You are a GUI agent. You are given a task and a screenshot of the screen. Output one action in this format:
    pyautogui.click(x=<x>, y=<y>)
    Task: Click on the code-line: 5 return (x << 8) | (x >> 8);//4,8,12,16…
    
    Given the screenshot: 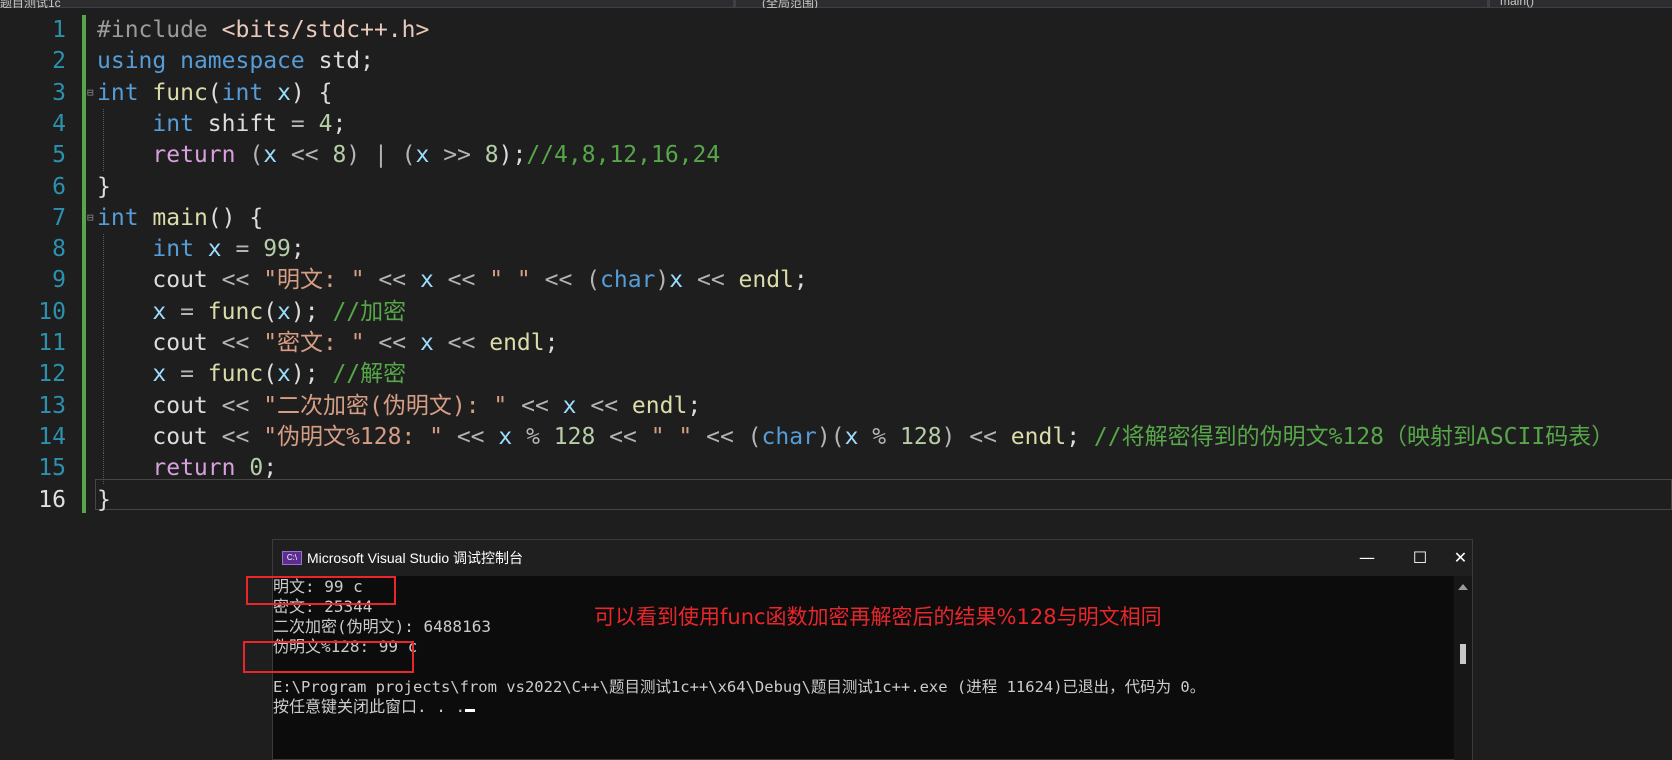 What is the action you would take?
    pyautogui.click(x=836, y=156)
    